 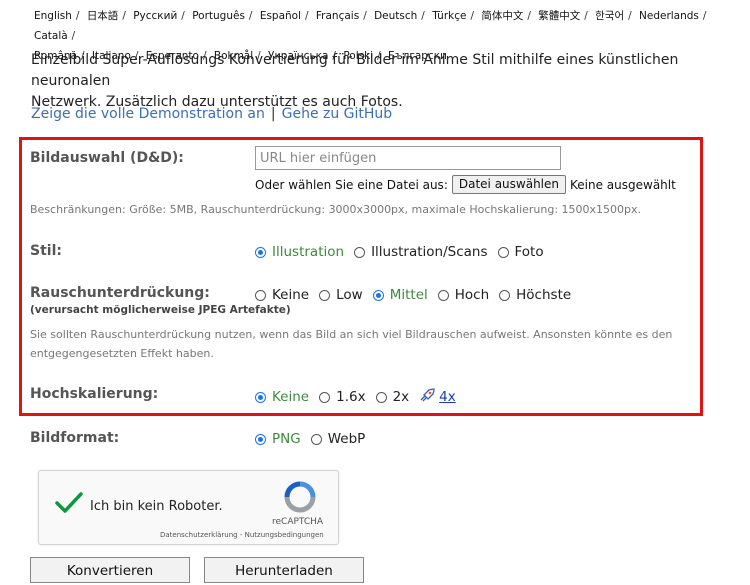 I want to click on lang-ca: Català, so click(x=51, y=36).